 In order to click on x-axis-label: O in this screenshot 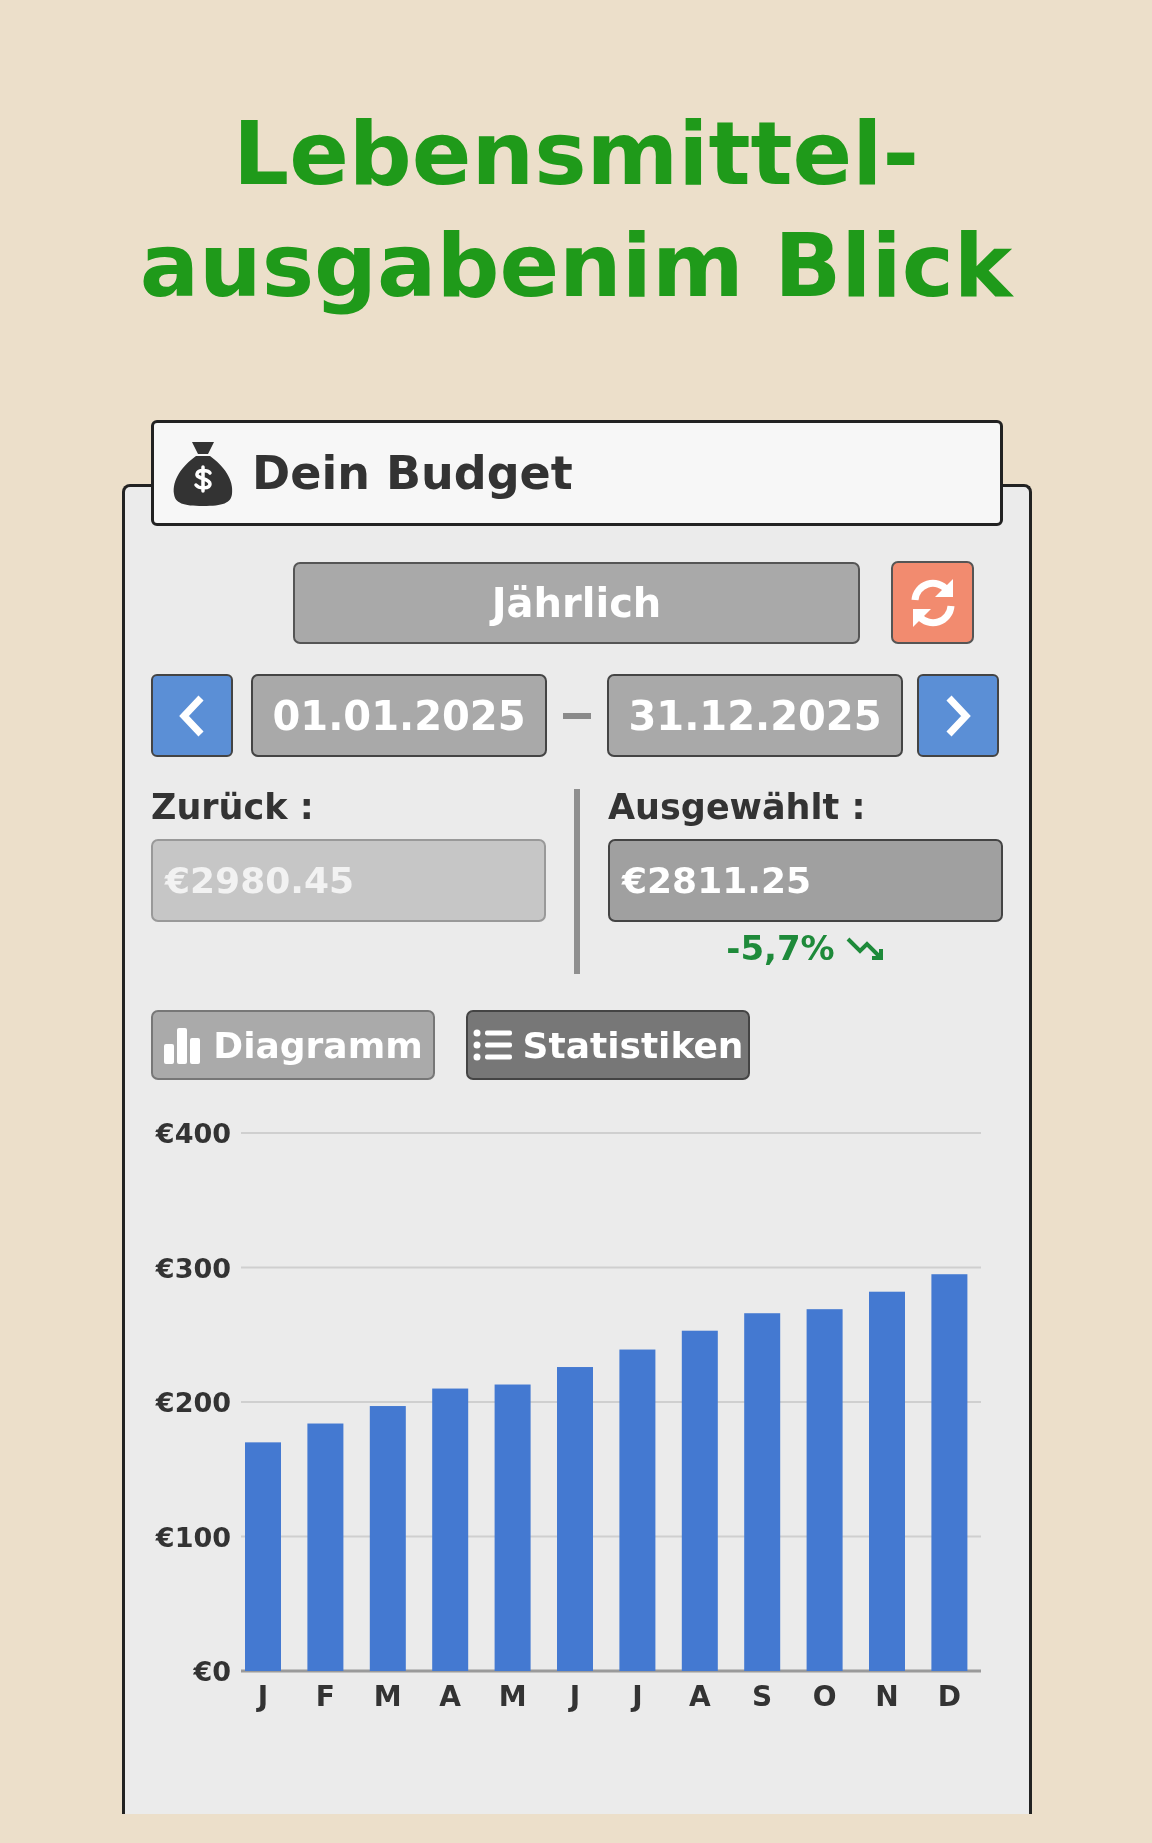, I will do `click(824, 1696)`.